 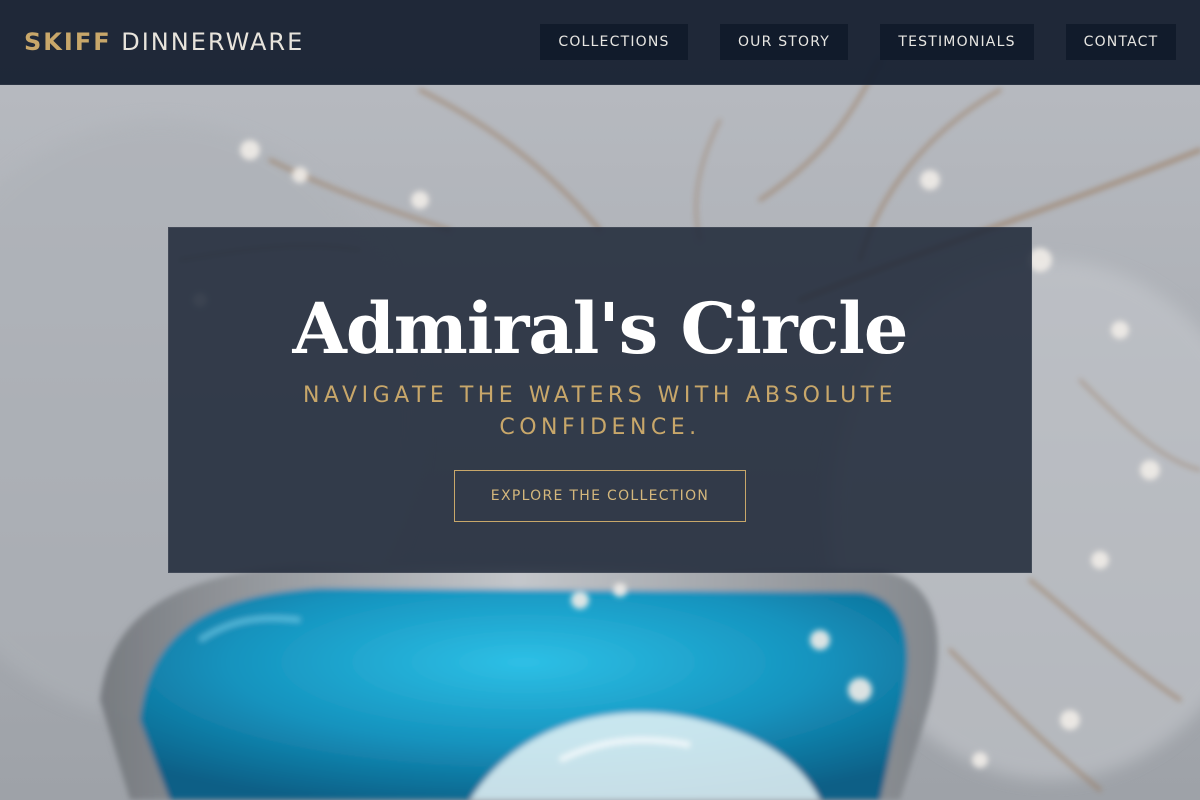 I want to click on nav-collections-button: COLLECTIONS, so click(x=614, y=42).